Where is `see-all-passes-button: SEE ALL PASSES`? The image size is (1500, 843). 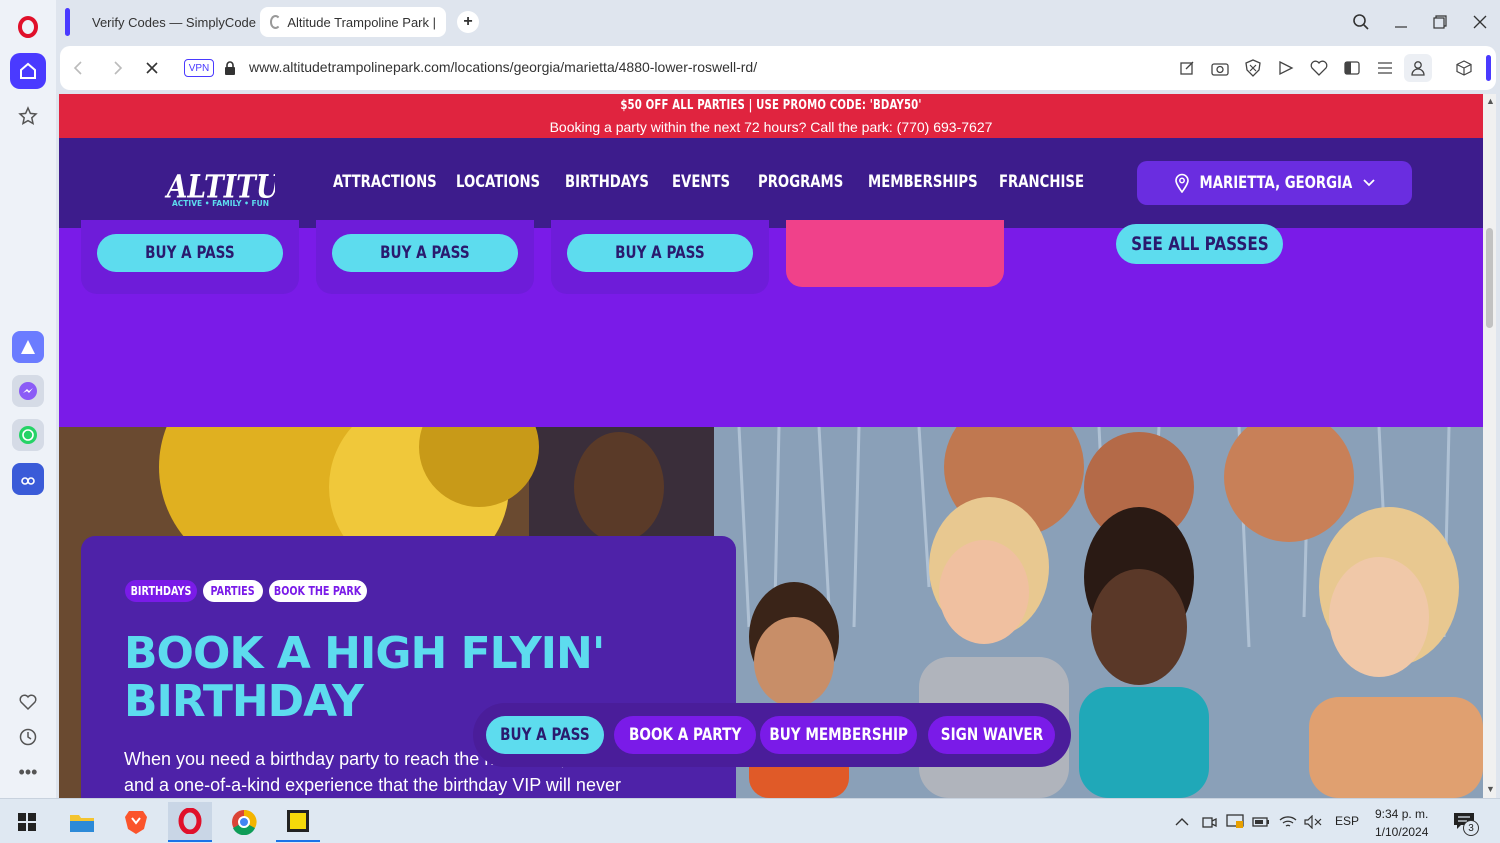
see-all-passes-button: SEE ALL PASSES is located at coordinates (1199, 244).